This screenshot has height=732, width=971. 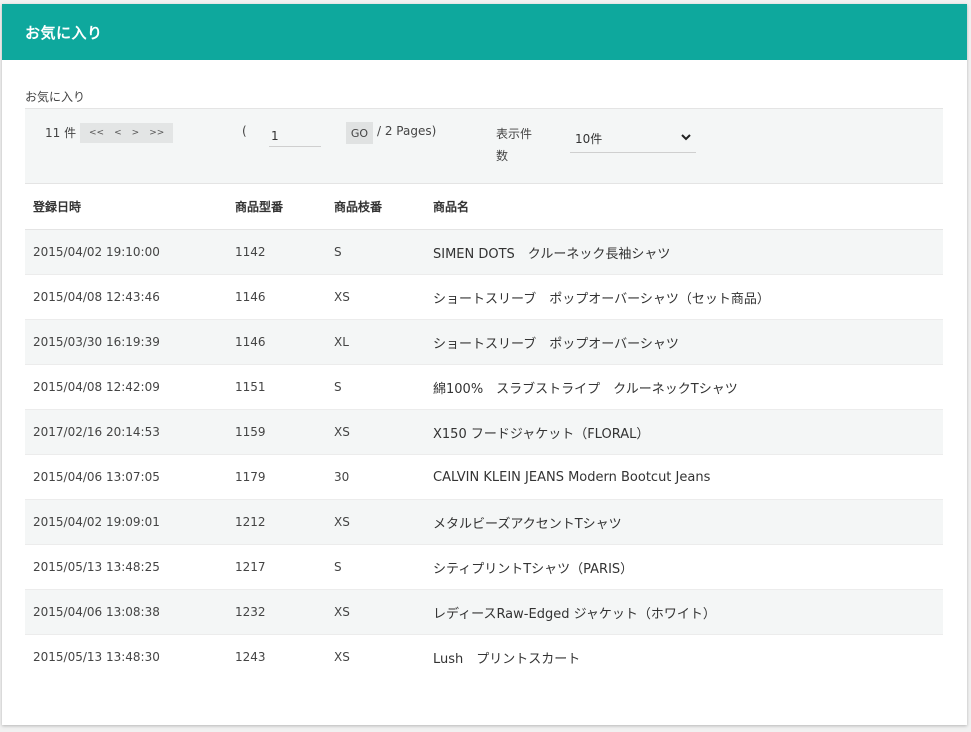 I want to click on cell-model: 1179, so click(x=276, y=477).